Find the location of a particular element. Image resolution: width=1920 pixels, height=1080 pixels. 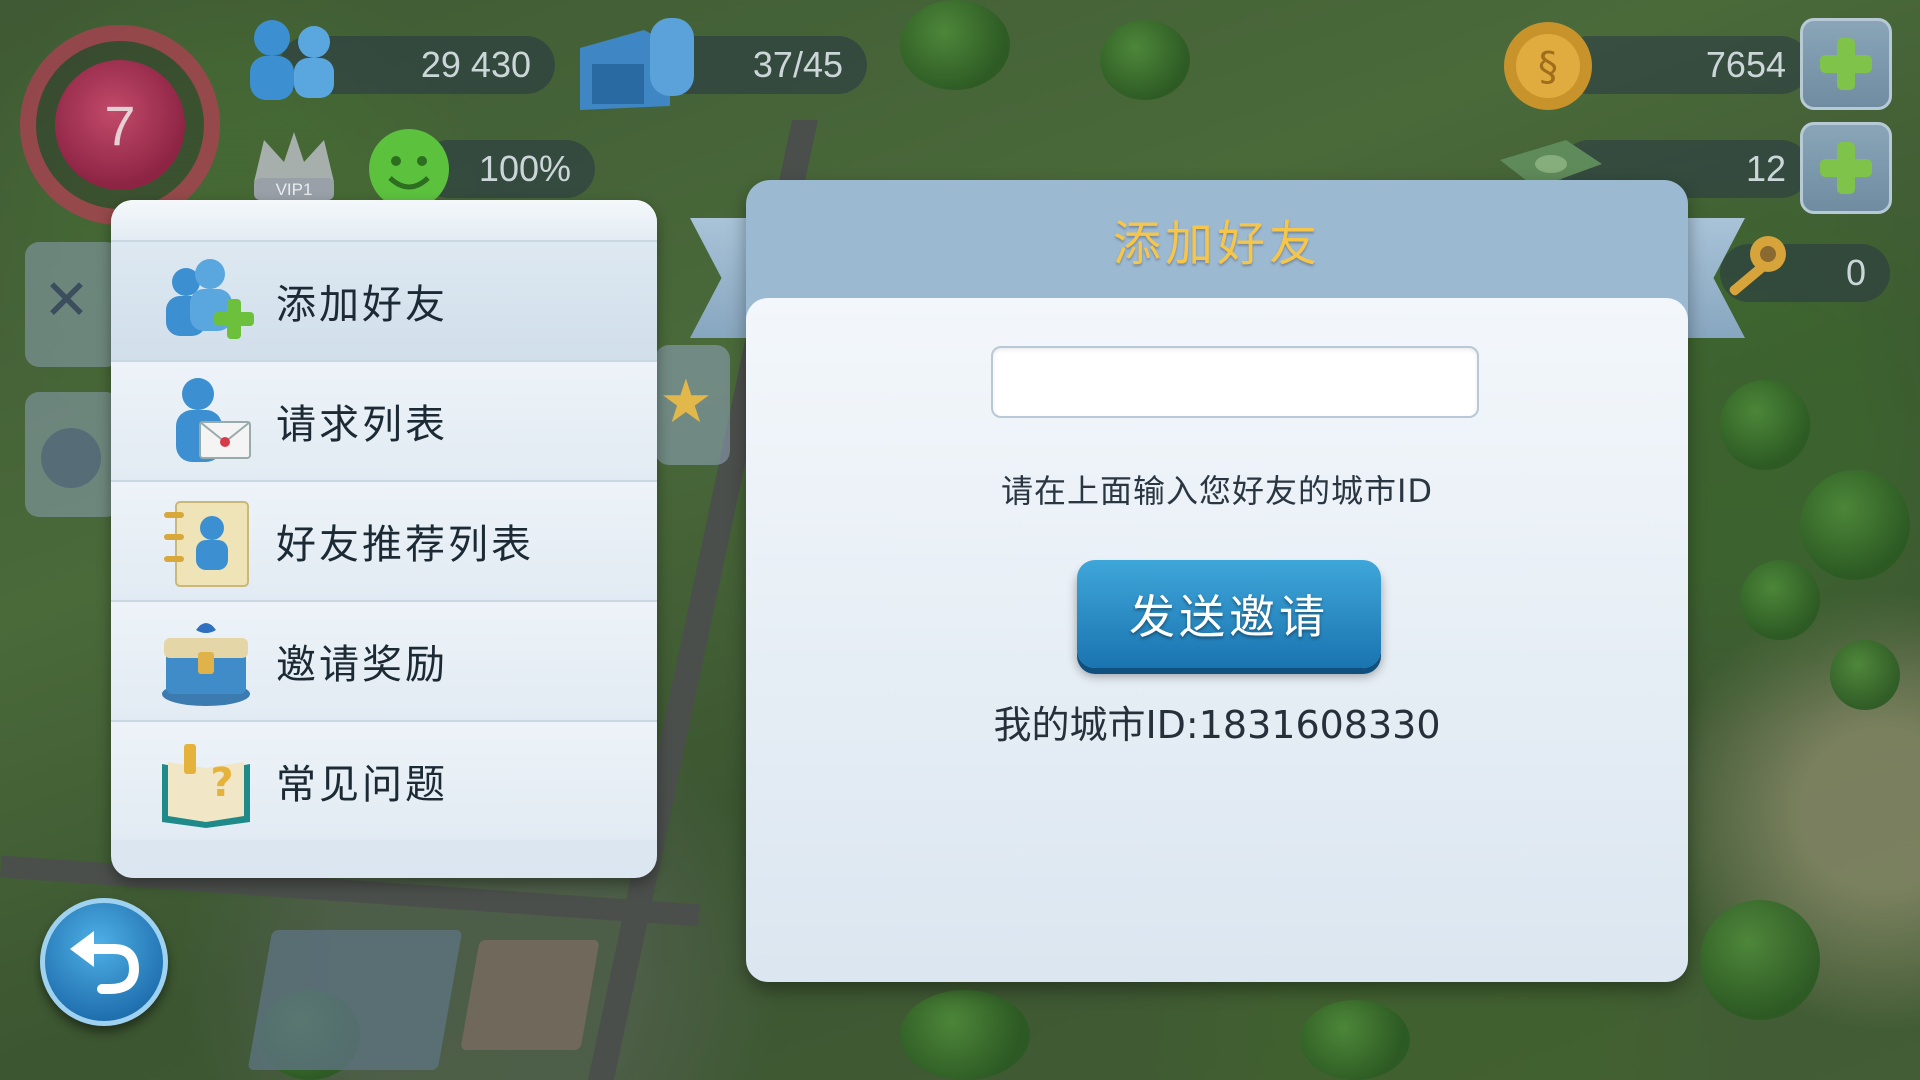

input-hint: 请在上面输入您好友的城市ID is located at coordinates (1217, 491).